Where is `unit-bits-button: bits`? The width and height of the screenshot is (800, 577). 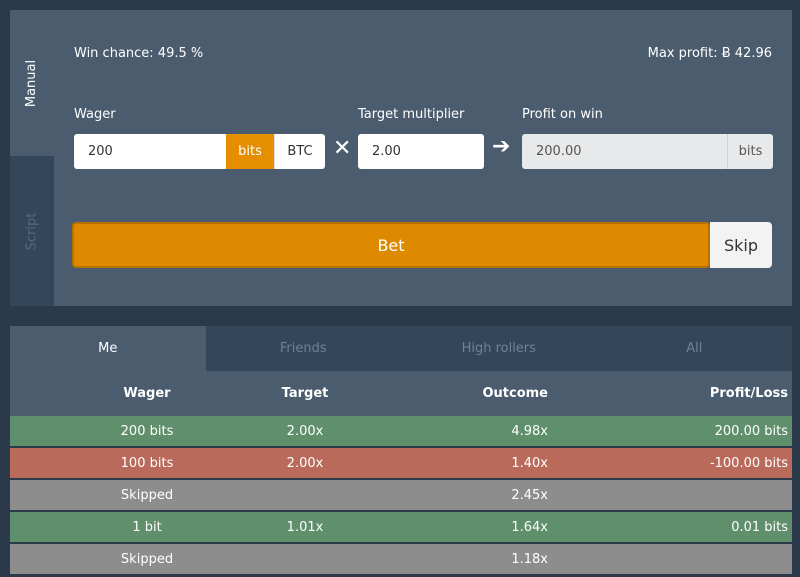
unit-bits-button: bits is located at coordinates (250, 151).